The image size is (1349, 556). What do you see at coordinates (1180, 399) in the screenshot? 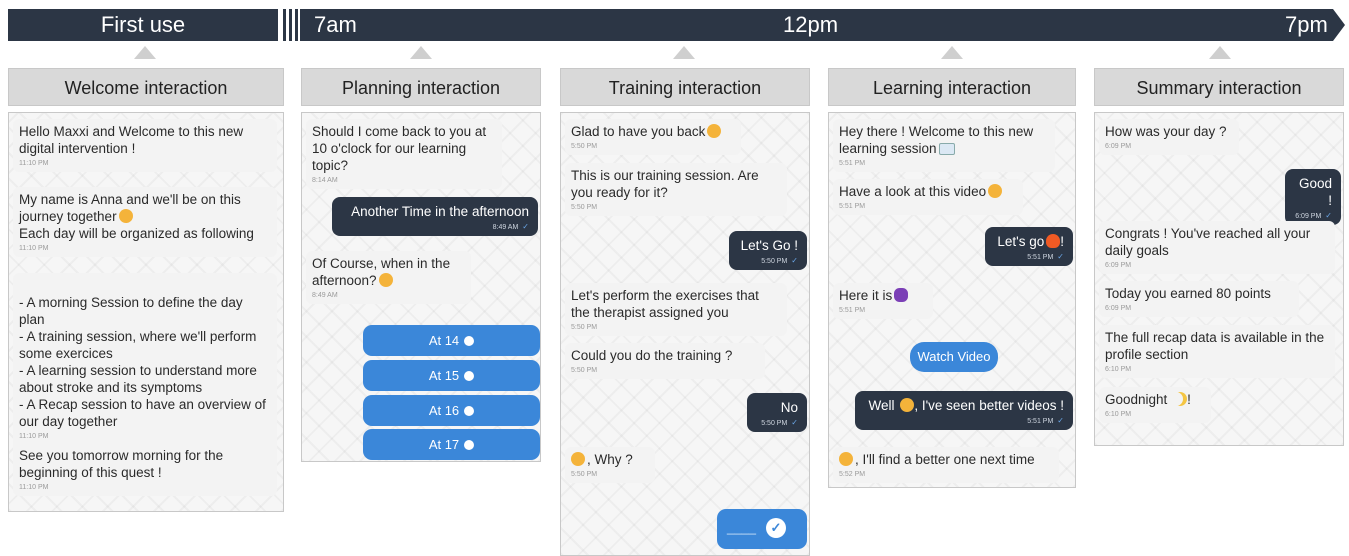
I see `moon-emoji-icon` at bounding box center [1180, 399].